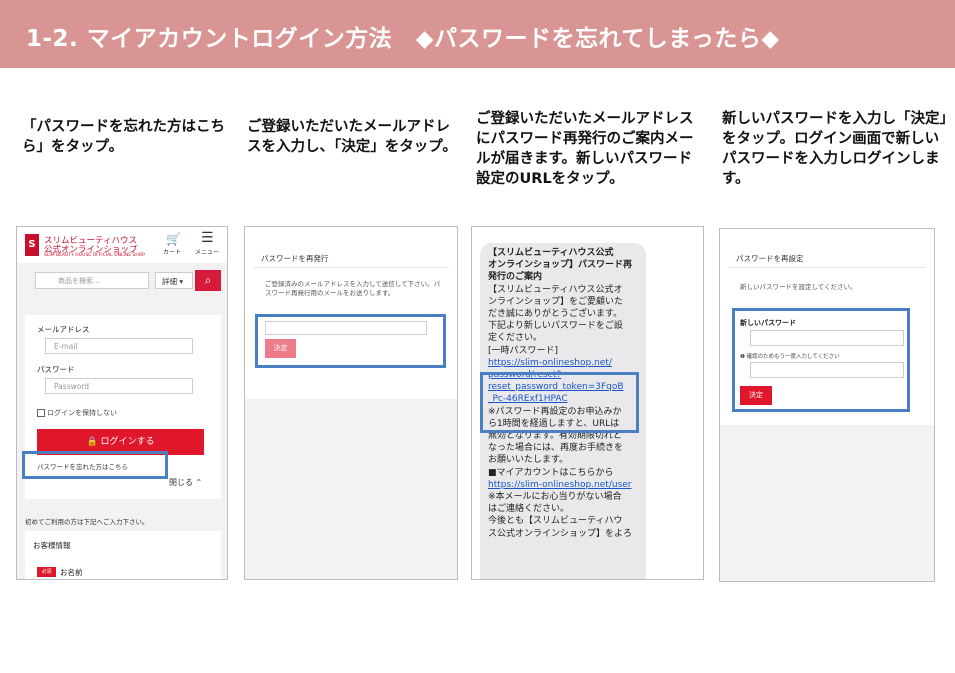 The width and height of the screenshot is (955, 673). I want to click on password-label: パスワード, so click(56, 369).